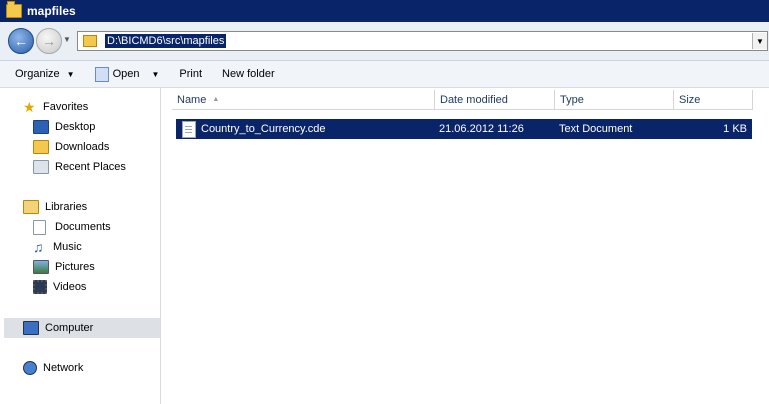 The image size is (769, 404). Describe the element at coordinates (90, 167) in the screenshot. I see `sidebar-item-label: Recent Places` at that location.